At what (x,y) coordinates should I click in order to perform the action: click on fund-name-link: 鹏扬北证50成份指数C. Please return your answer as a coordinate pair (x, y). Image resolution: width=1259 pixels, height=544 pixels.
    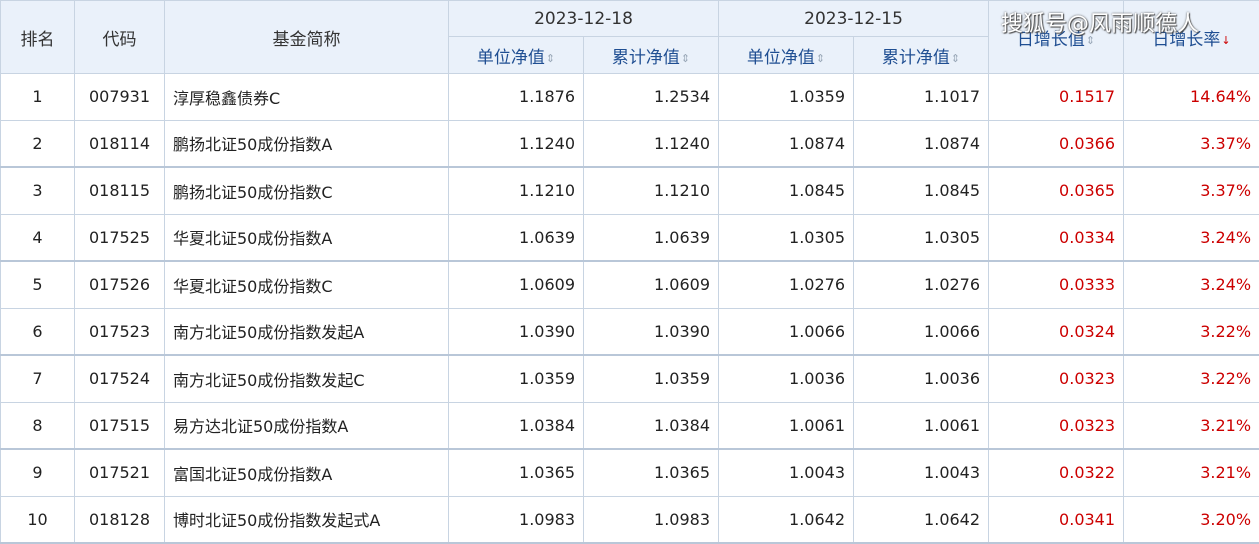
    Looking at the image, I should click on (307, 190).